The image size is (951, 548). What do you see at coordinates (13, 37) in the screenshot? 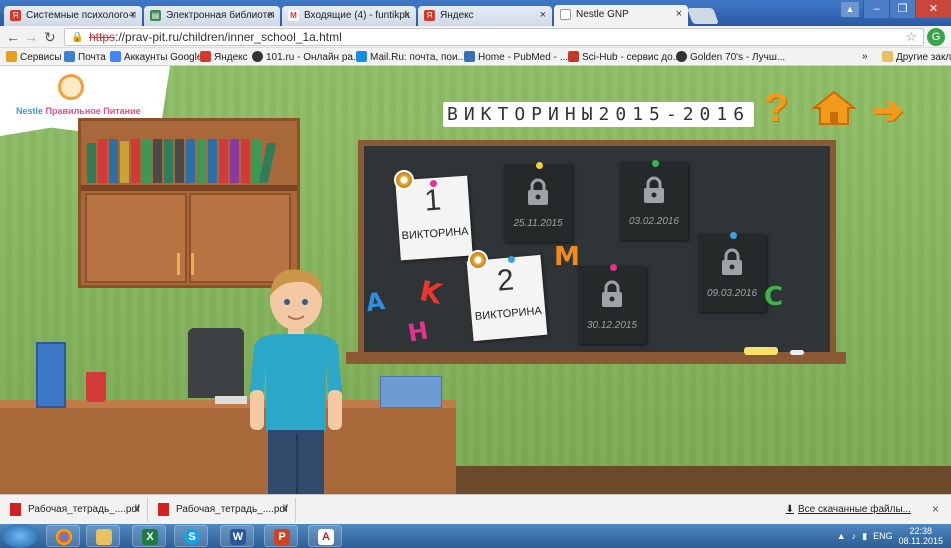
I see `back-icon: ←` at bounding box center [13, 37].